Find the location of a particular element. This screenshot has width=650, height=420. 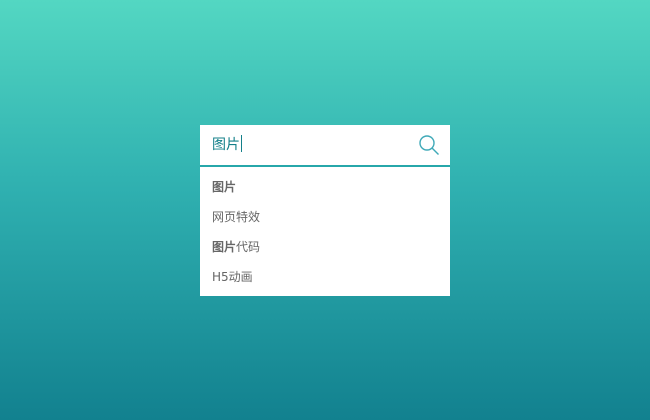

suggestion-text: 代码 is located at coordinates (248, 247).